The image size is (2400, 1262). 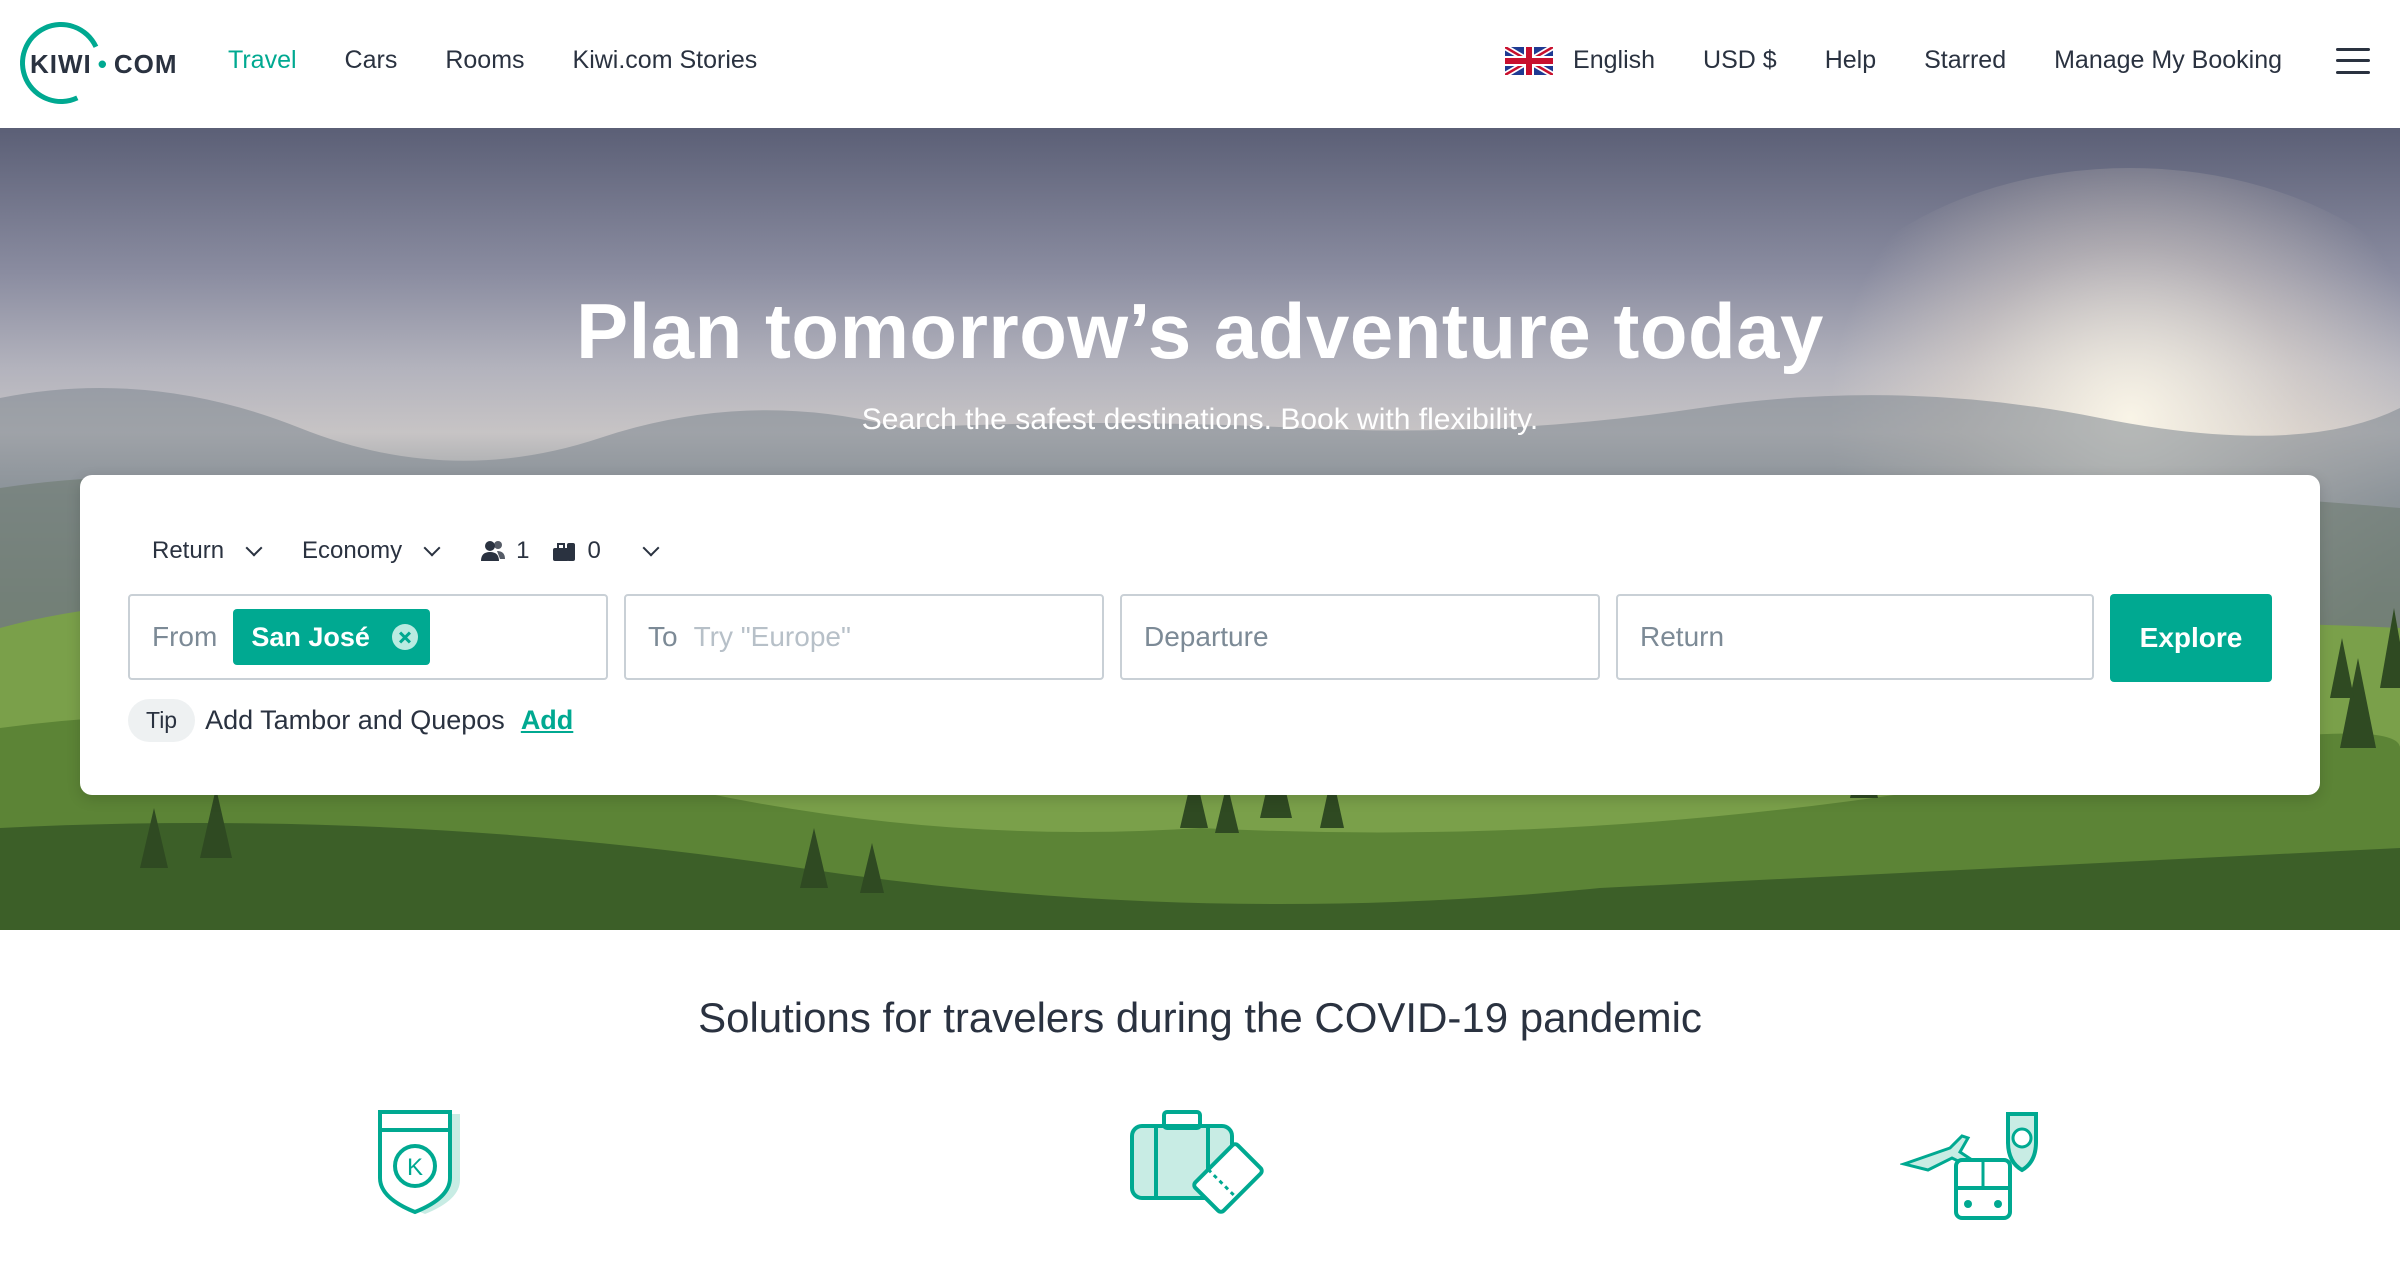 I want to click on trip-type-select: Return, so click(x=207, y=551).